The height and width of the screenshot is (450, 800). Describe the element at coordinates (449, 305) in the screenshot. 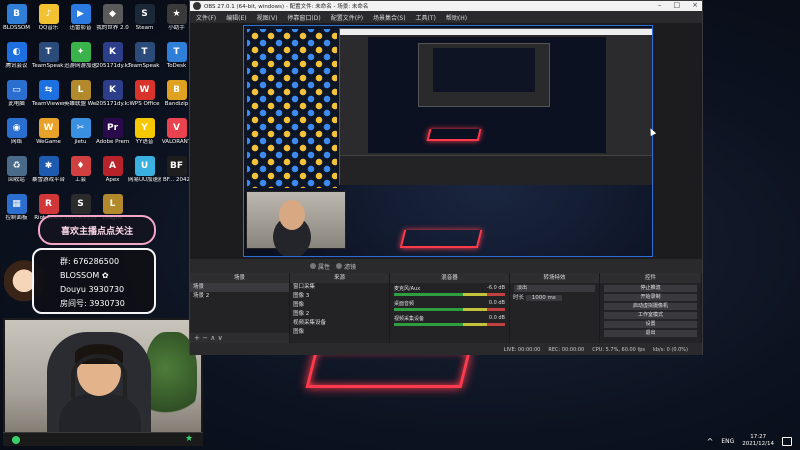

I see `mixer-channel: 桌面音频 0.0 dB` at that location.